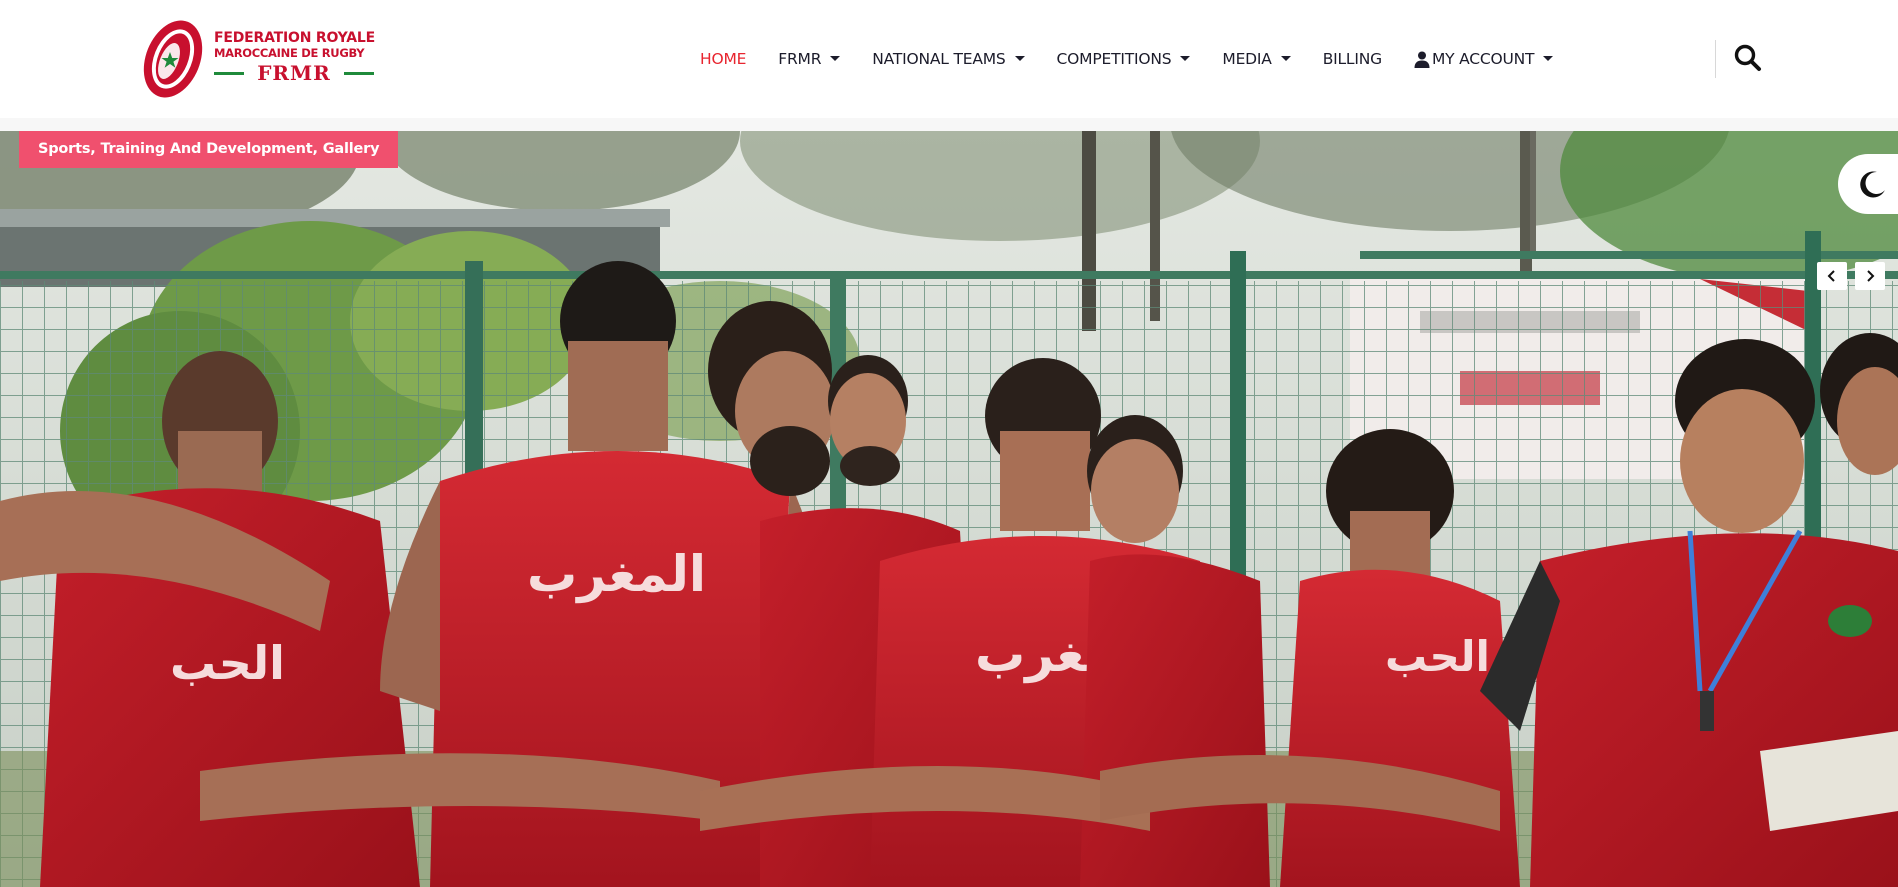 The image size is (1898, 887). I want to click on logo-name-line2: MAROCCAINE DE RUGBY, so click(289, 53).